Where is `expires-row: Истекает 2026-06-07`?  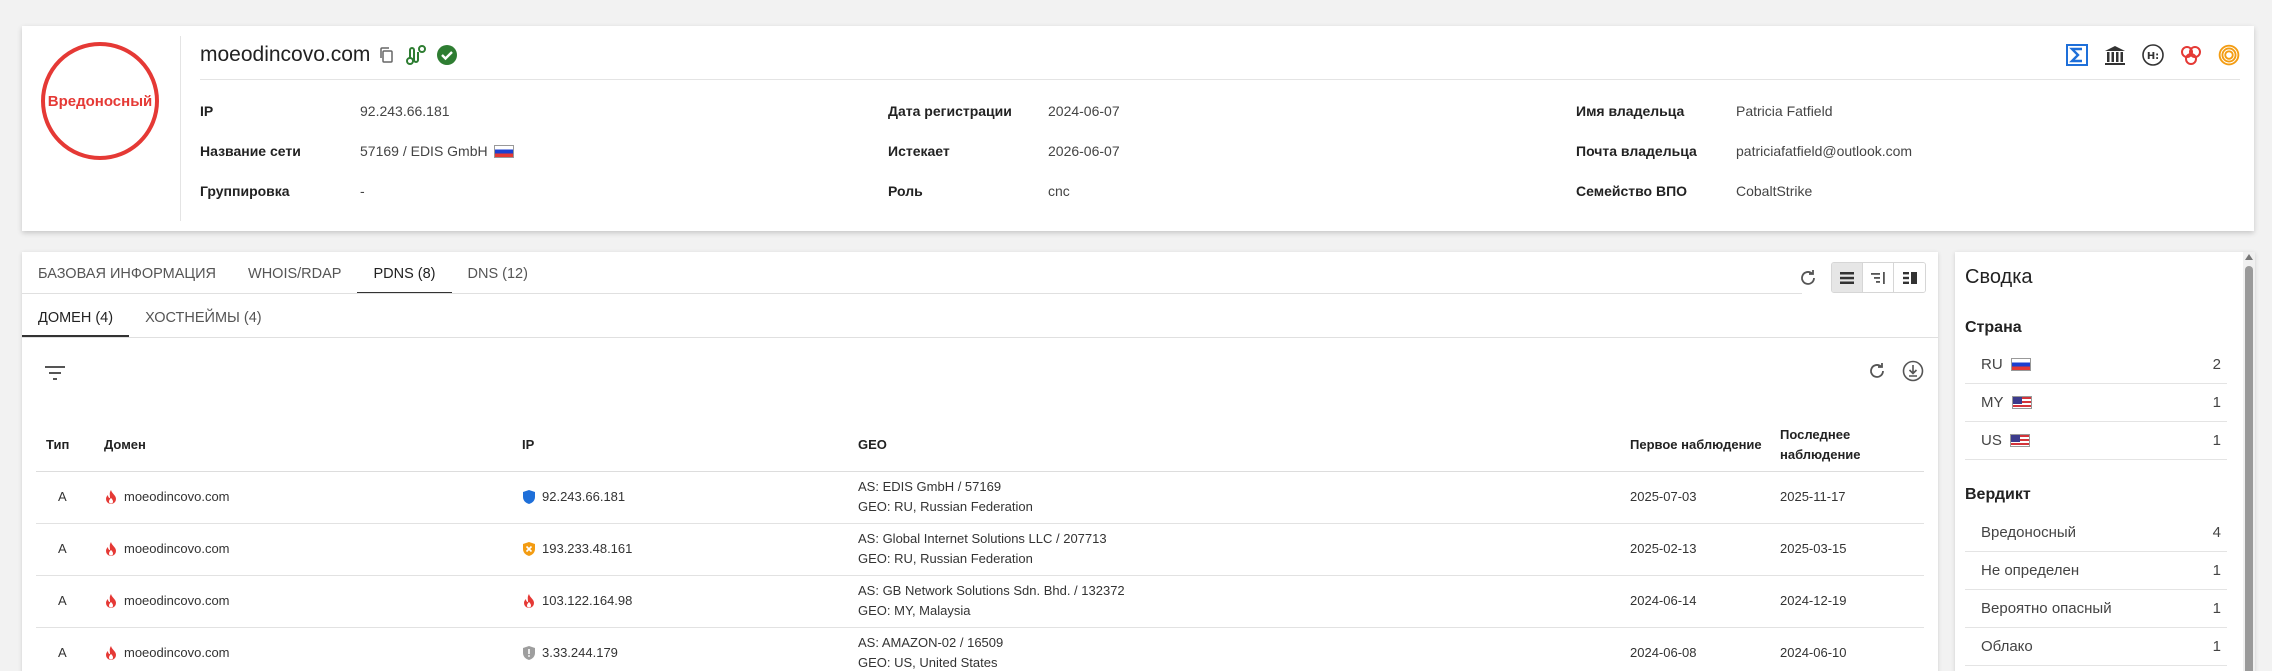 expires-row: Истекает 2026-06-07 is located at coordinates (1004, 151).